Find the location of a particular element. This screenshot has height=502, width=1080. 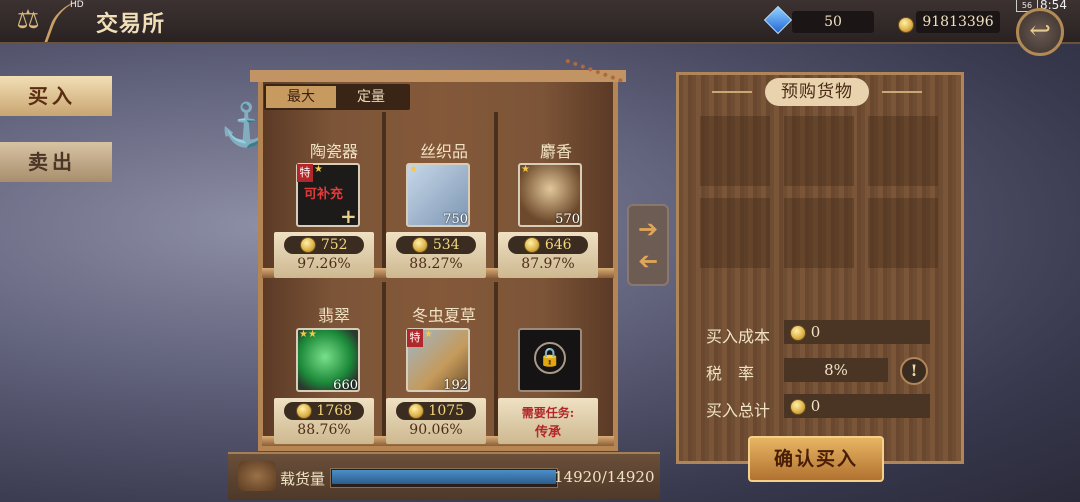

item-quantity: 660 is located at coordinates (345, 385).